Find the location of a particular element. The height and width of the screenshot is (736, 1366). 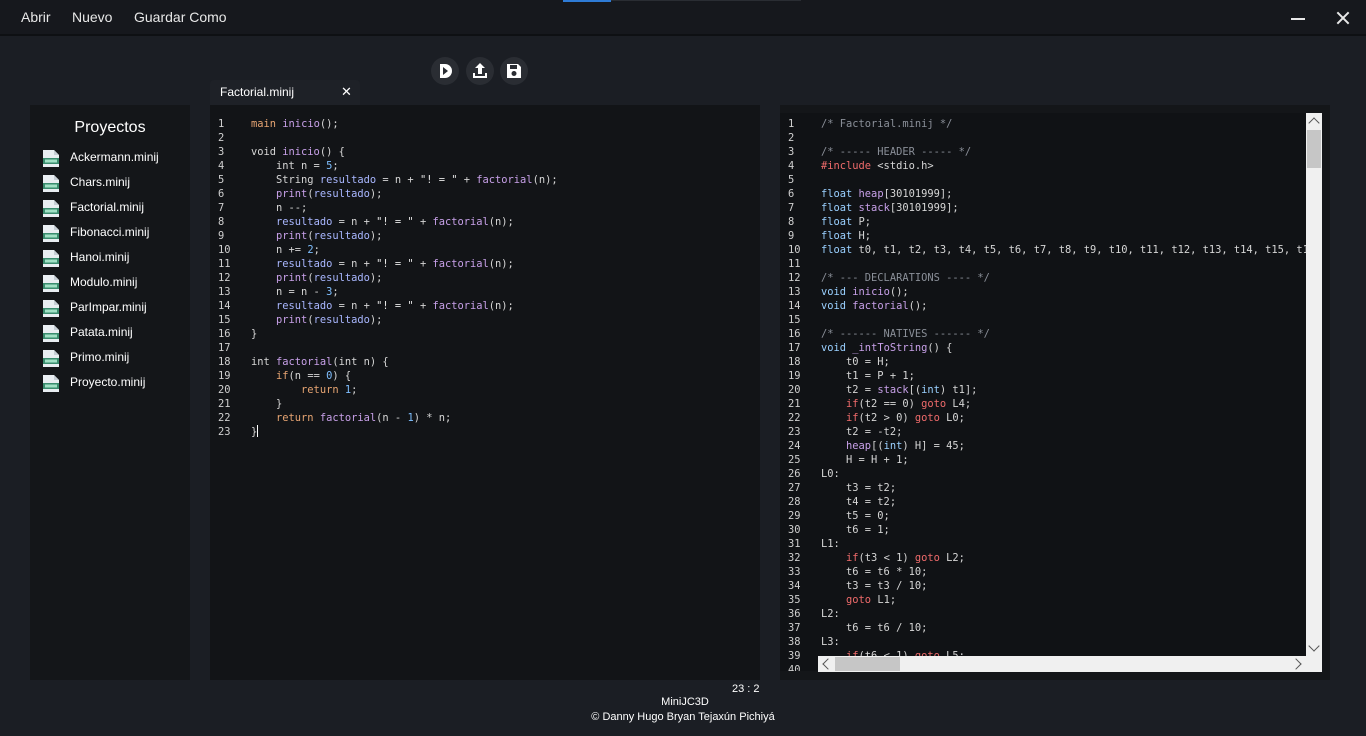

project-item: Modulo.minij is located at coordinates (114, 283).